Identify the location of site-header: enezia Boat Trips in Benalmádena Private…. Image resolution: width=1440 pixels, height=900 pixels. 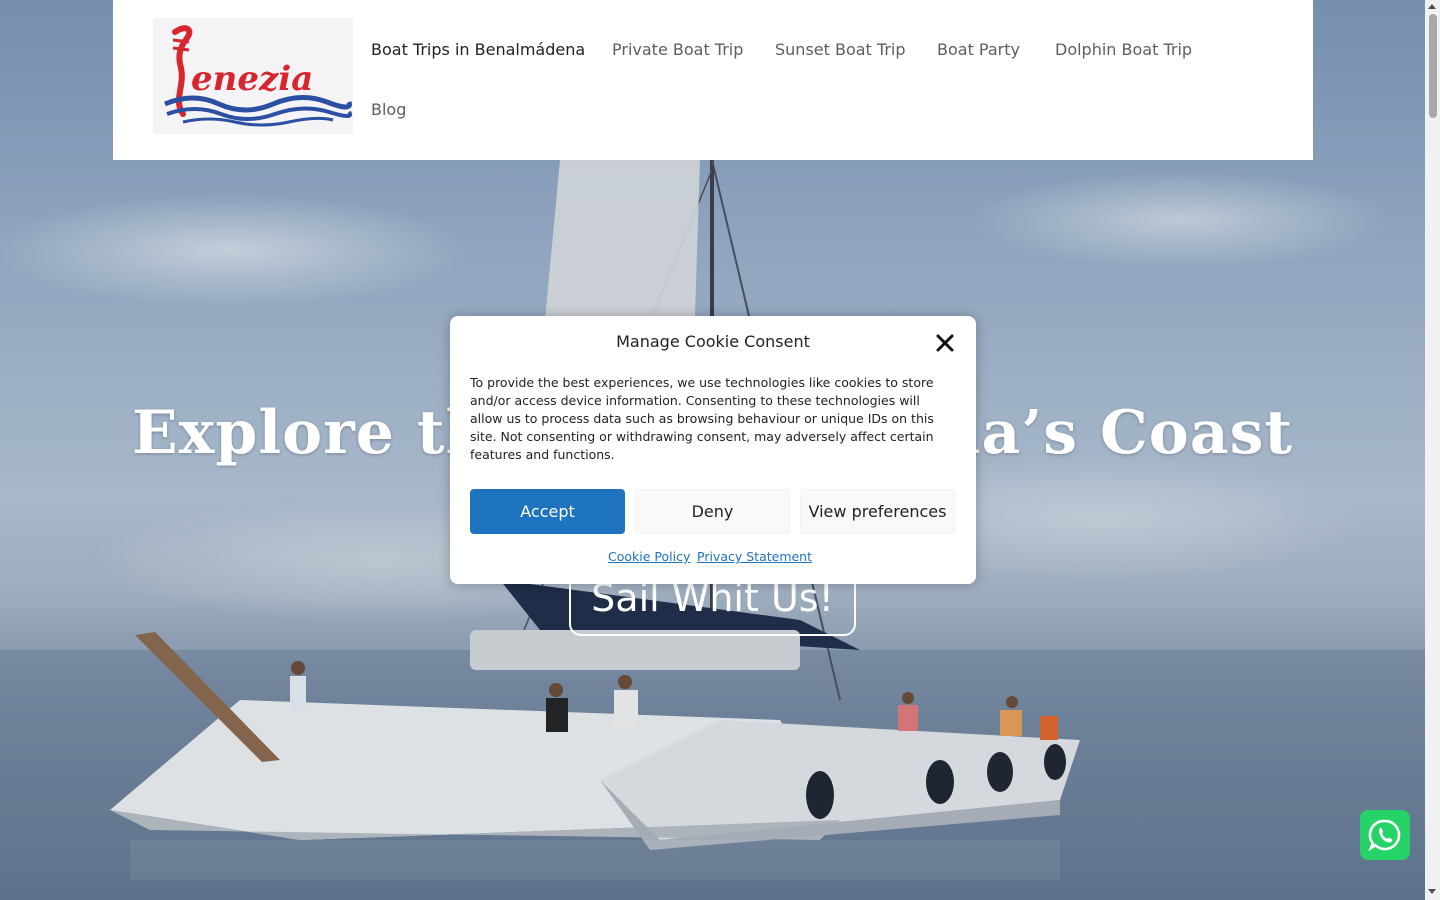
(713, 80).